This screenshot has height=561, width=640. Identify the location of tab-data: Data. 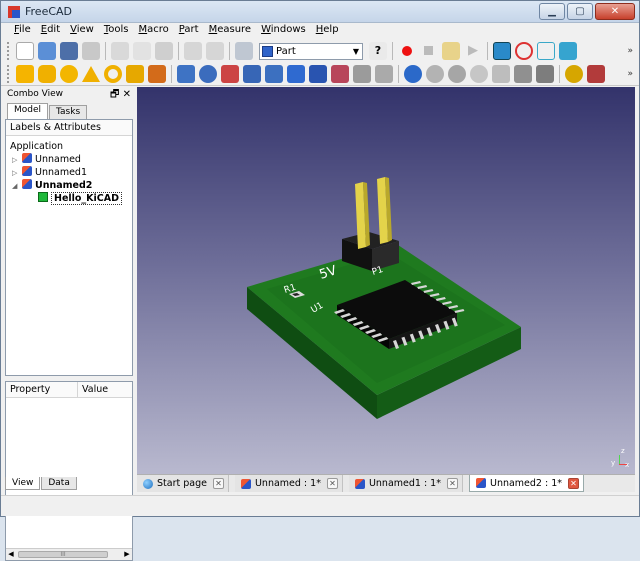
(59, 483).